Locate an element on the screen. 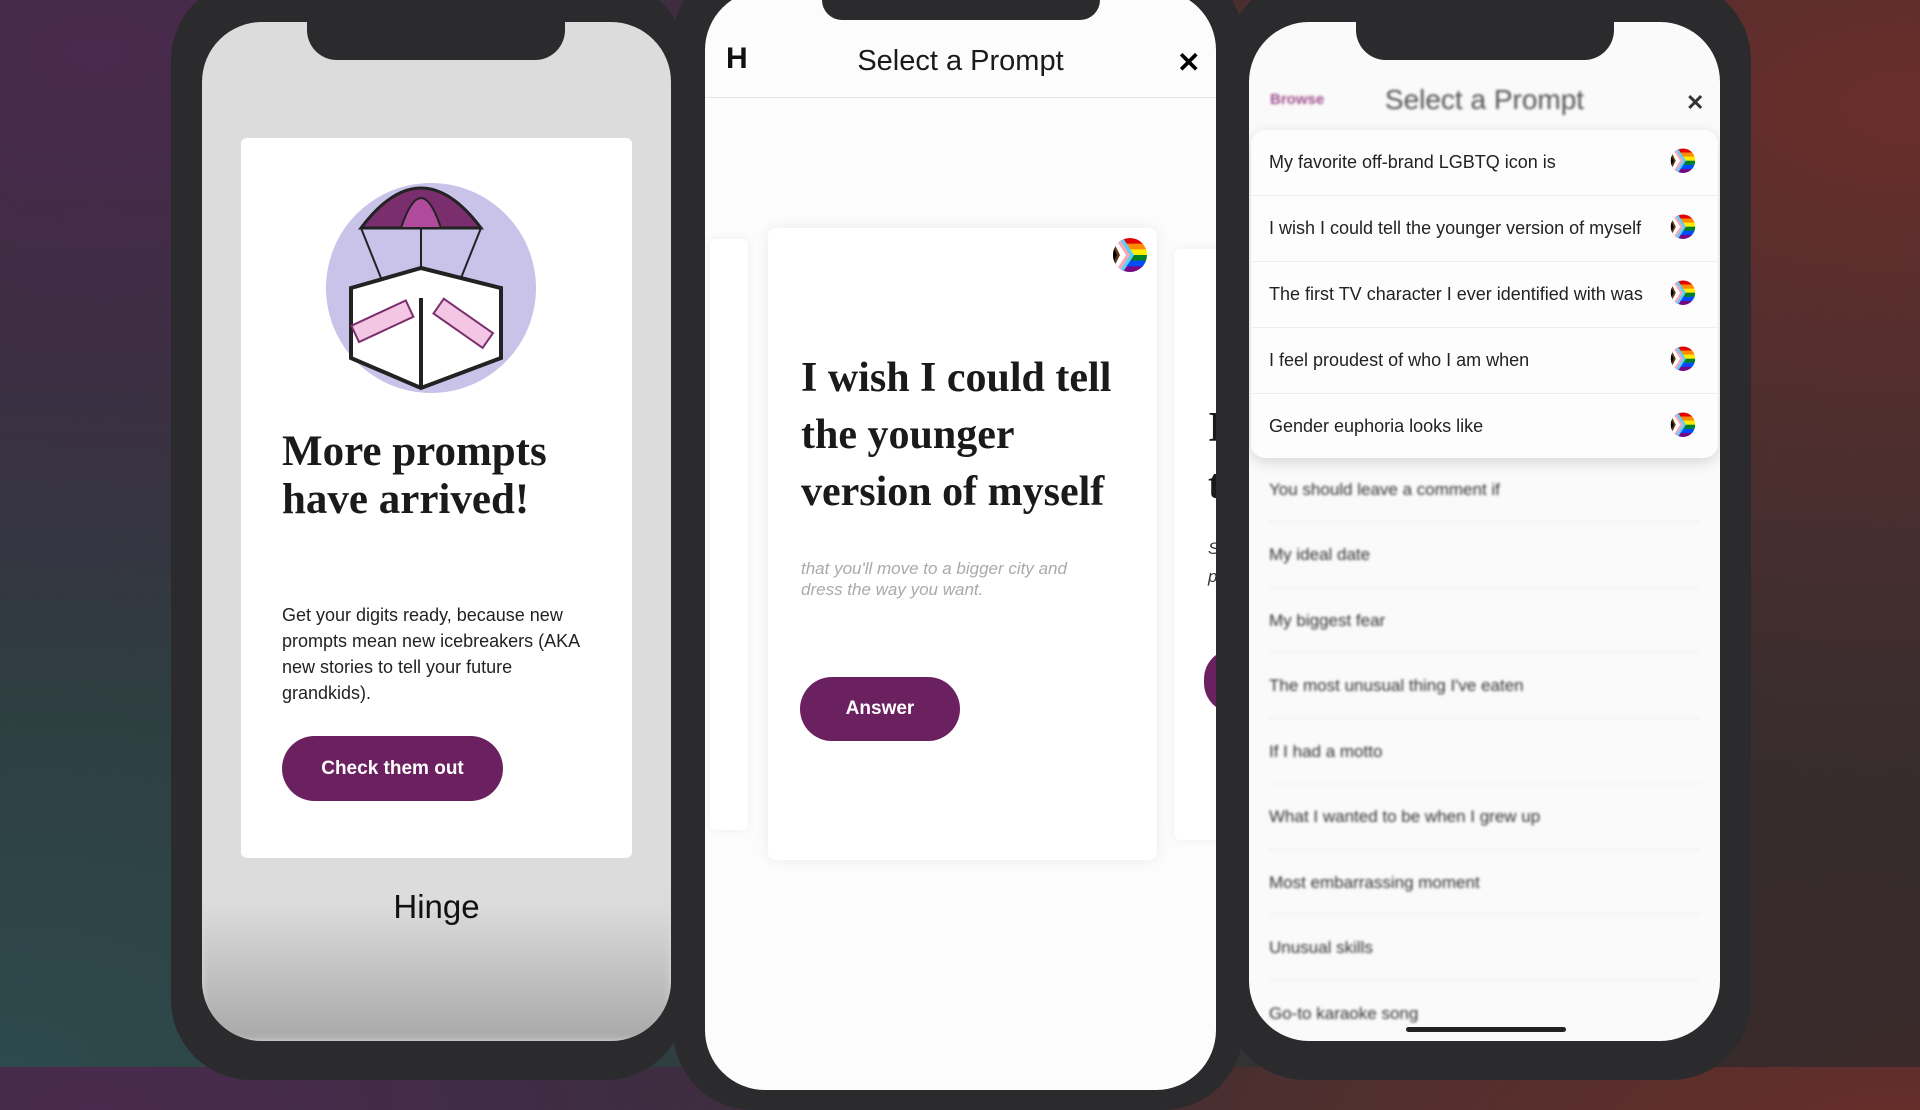 The width and height of the screenshot is (1920, 1110). prompt-list-item: Most embarrassing moment is located at coordinates (1484, 883).